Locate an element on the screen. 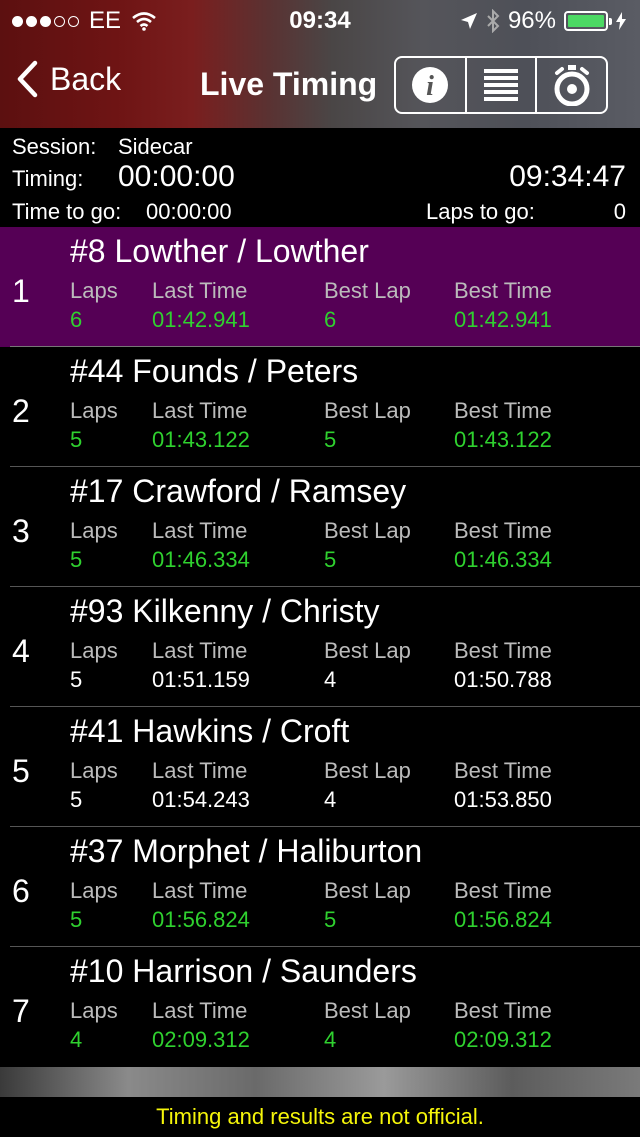  rider-name: #17 Crawford / Ramsey is located at coordinates (238, 491).